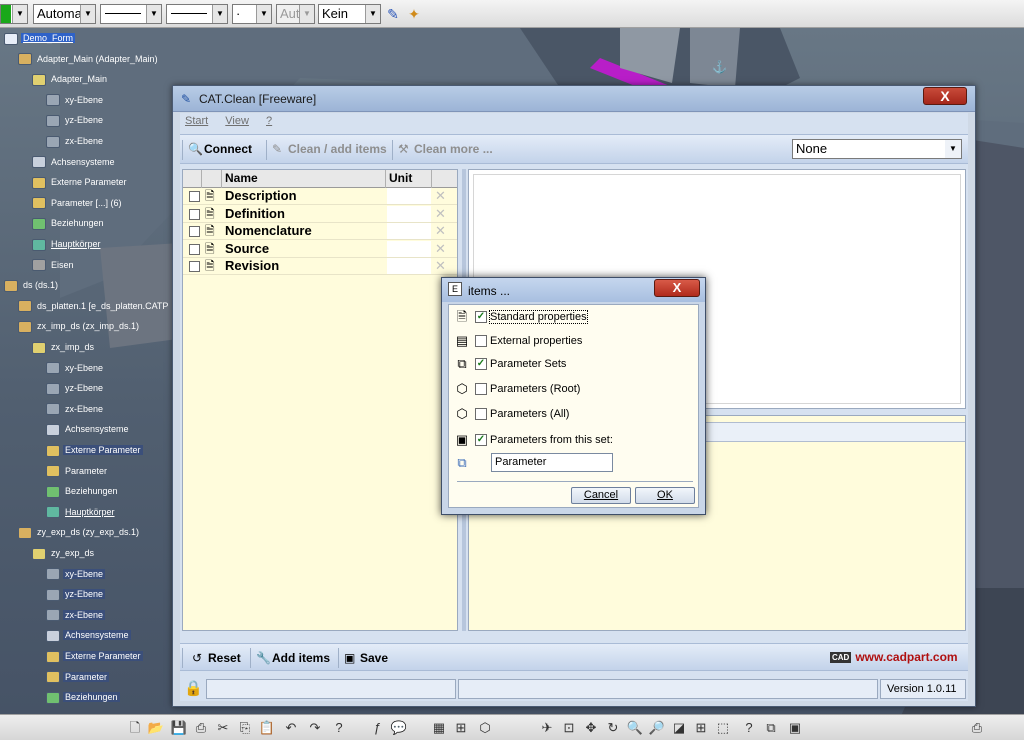  Describe the element at coordinates (64, 14) in the screenshot. I see `layer-dropdown: Automa ▼` at that location.